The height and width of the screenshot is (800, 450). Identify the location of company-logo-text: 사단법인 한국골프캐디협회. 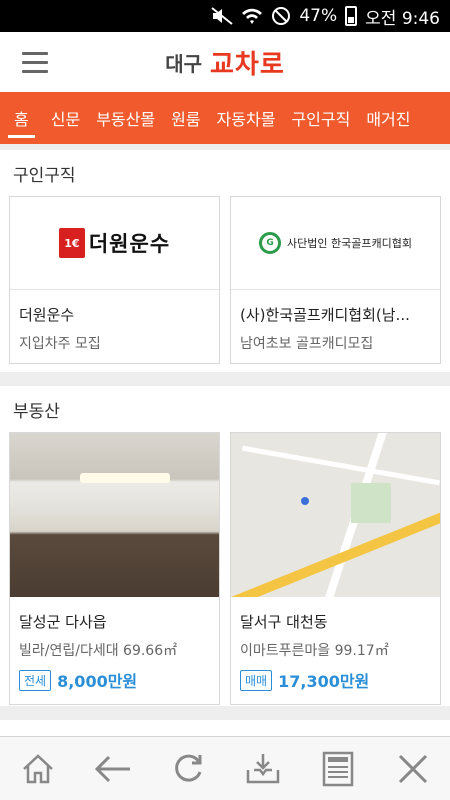
(349, 243).